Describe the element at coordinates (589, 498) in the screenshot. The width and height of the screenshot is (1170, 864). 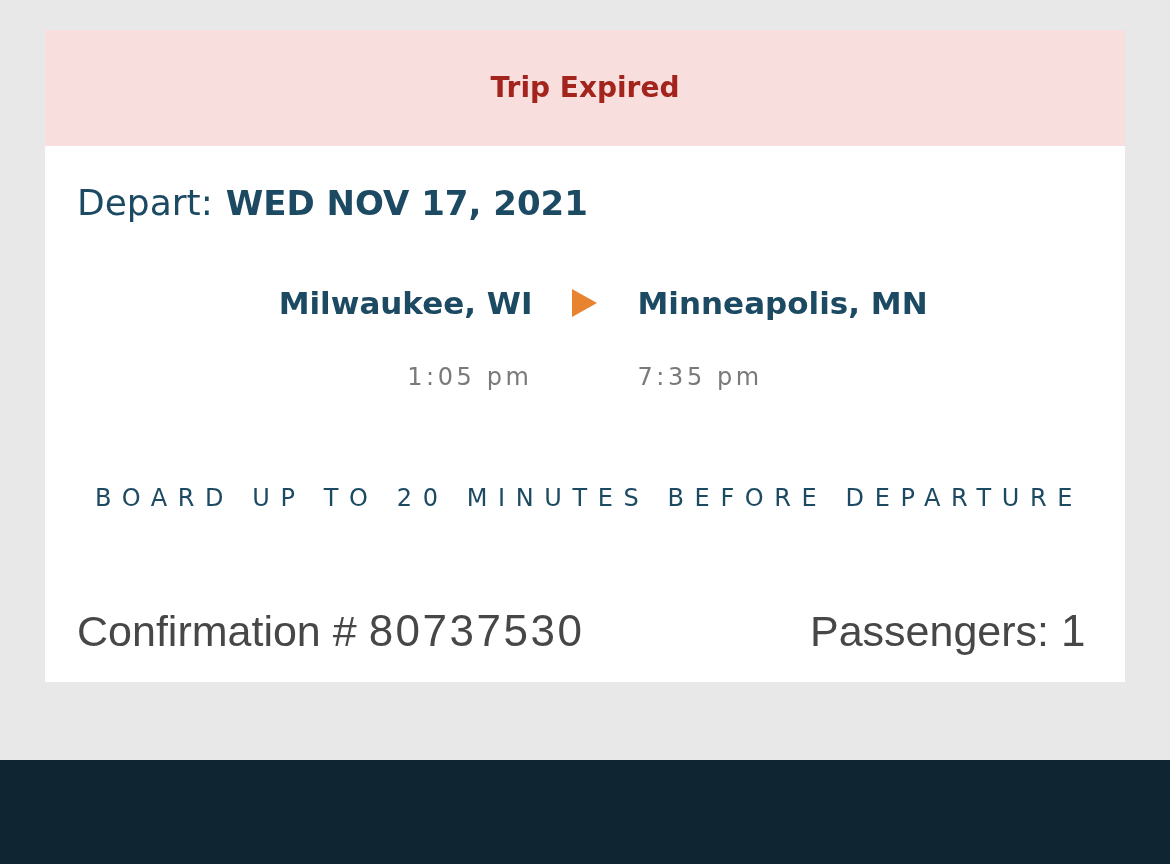
I see `boarding-notice: BOARD UP TO 20 MINUTES BEFORE DEPARTURE` at that location.